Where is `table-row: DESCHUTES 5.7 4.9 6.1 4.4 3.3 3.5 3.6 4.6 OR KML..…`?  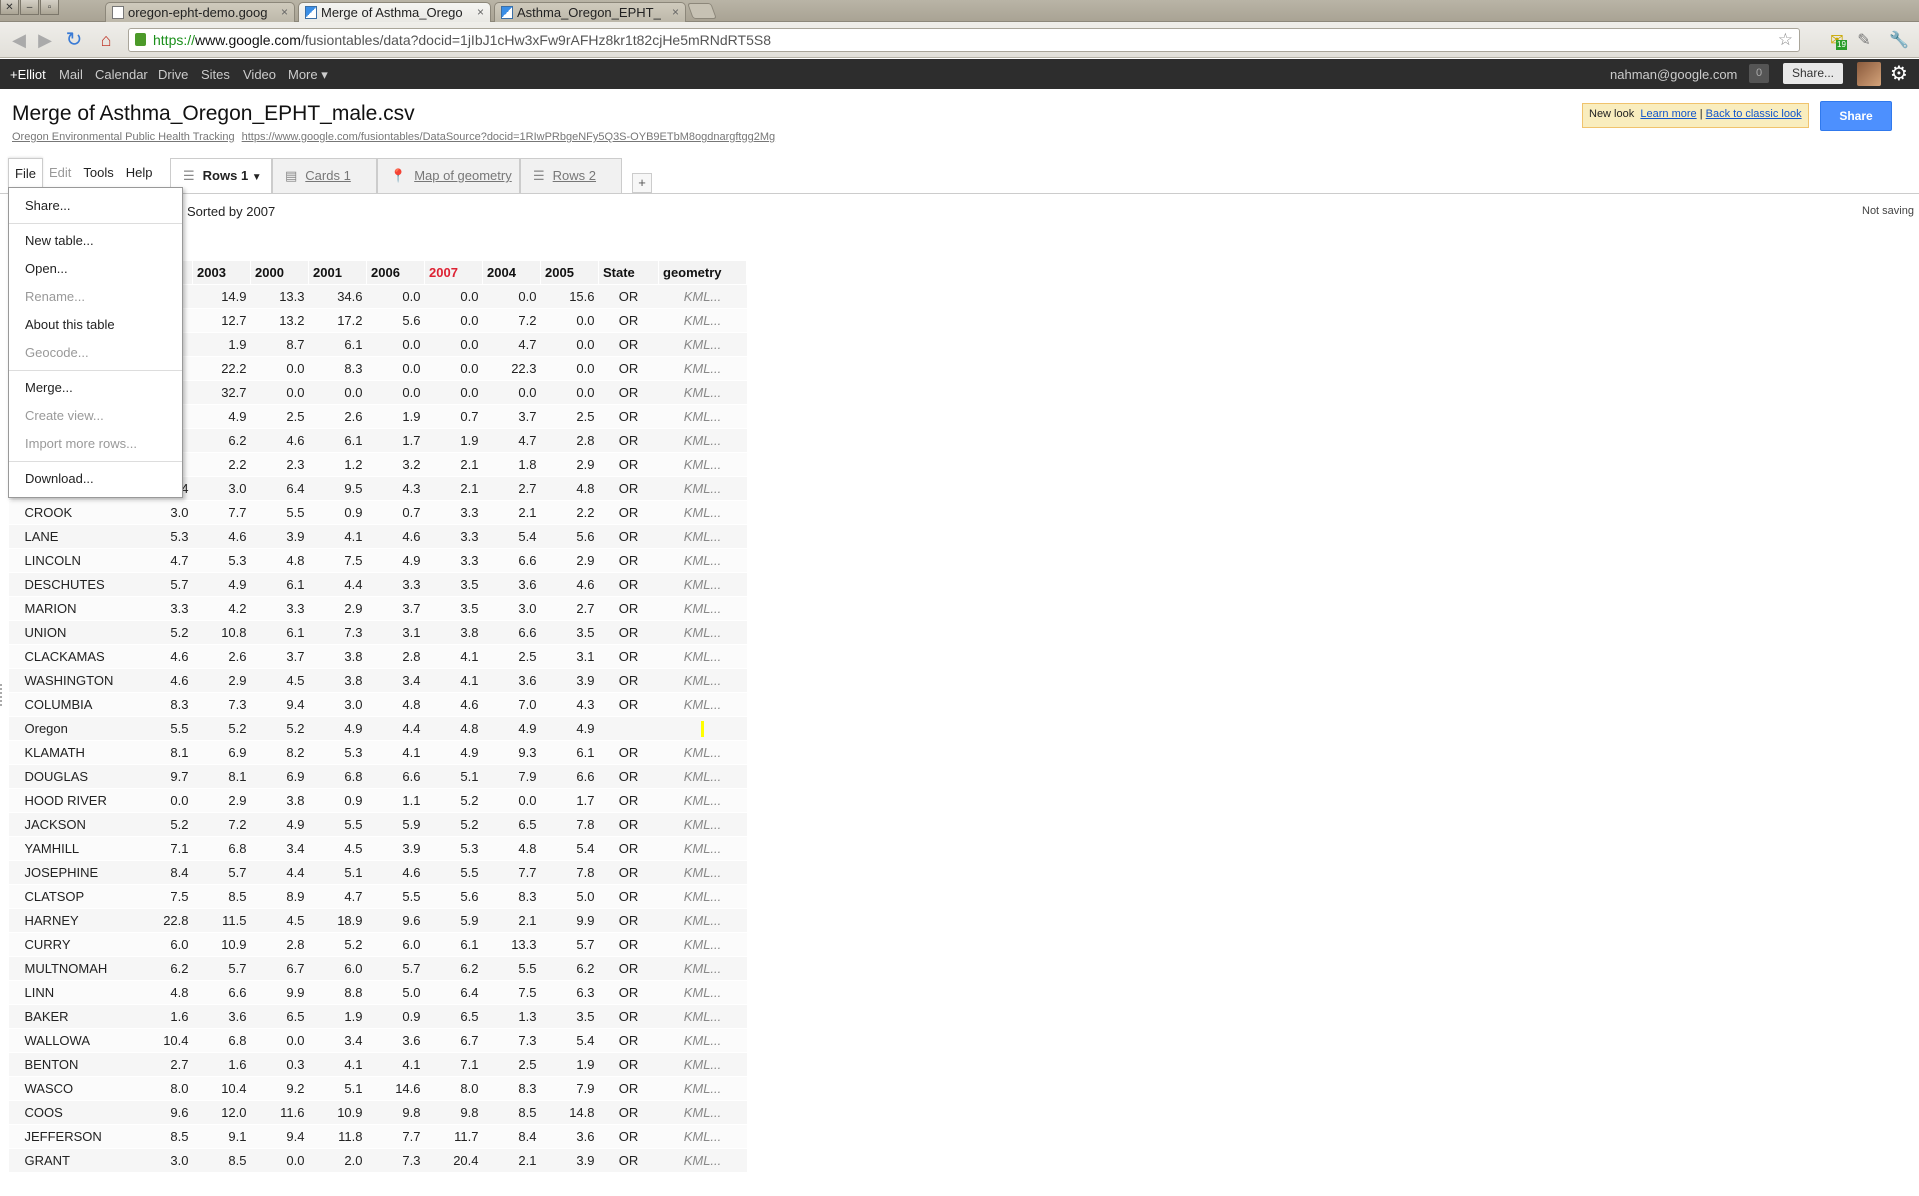
table-row: DESCHUTES 5.7 4.9 6.1 4.4 3.3 3.5 3.6 4.6 OR KML..… is located at coordinates (377, 584).